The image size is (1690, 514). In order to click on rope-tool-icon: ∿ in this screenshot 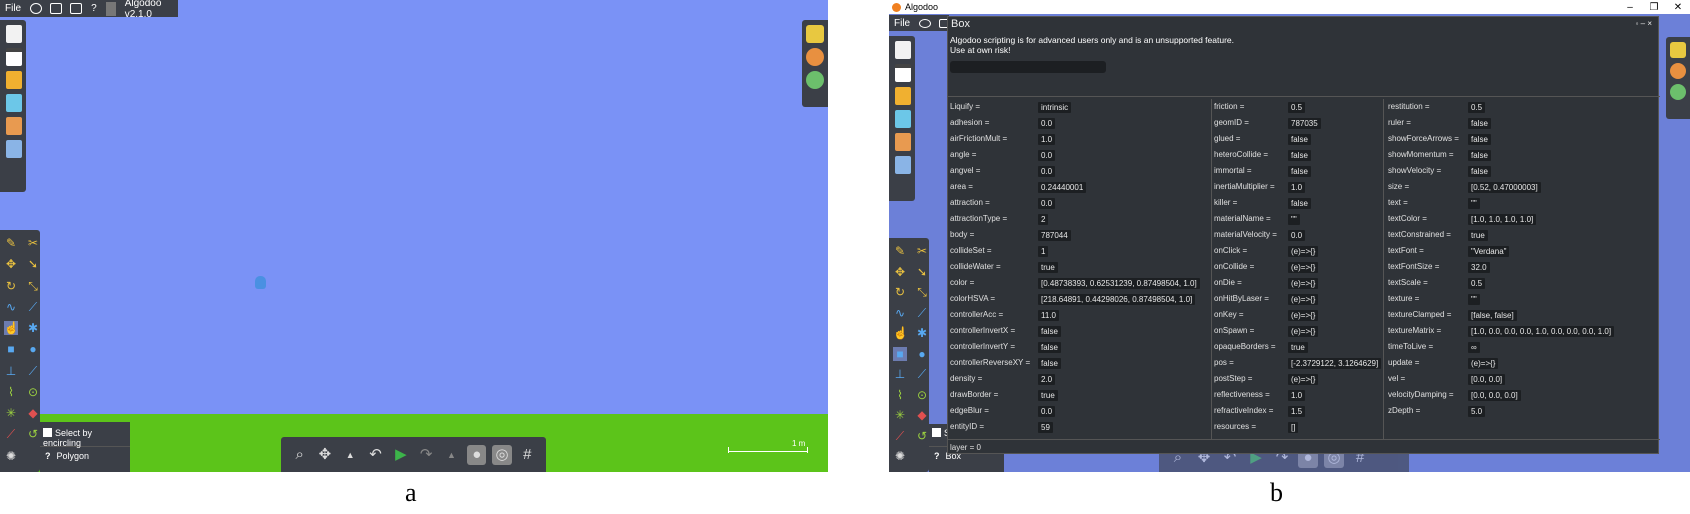, I will do `click(900, 313)`.